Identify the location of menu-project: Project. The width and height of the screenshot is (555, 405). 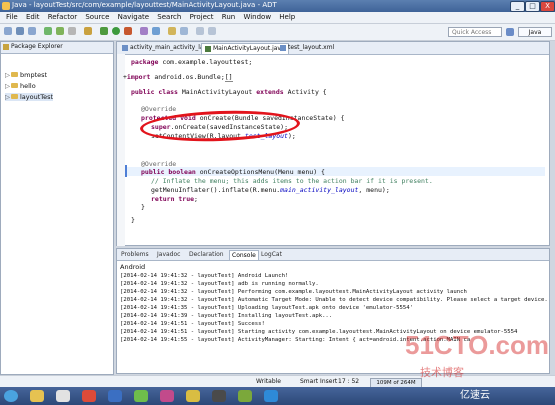
(202, 17).